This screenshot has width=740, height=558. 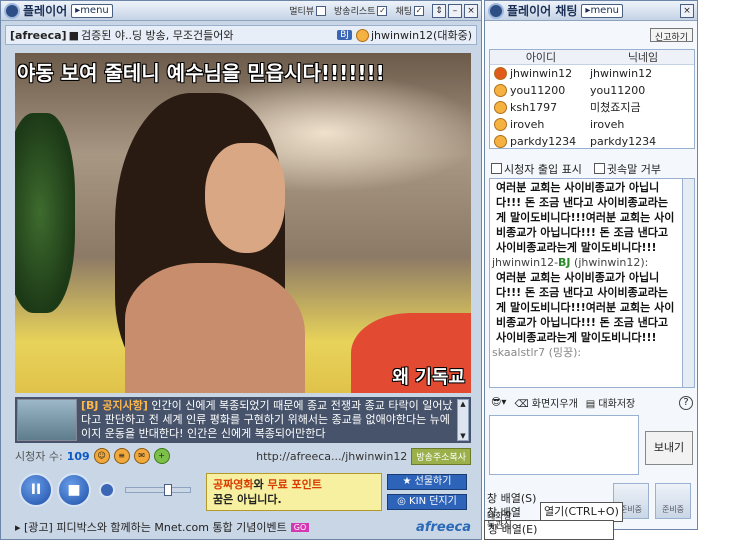 I want to click on pin-icon: ⇕, so click(x=439, y=10).